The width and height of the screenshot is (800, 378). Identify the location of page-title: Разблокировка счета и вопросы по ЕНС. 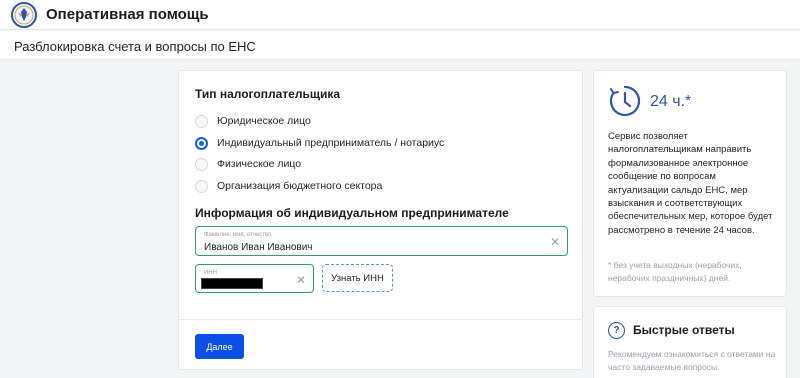
(135, 46).